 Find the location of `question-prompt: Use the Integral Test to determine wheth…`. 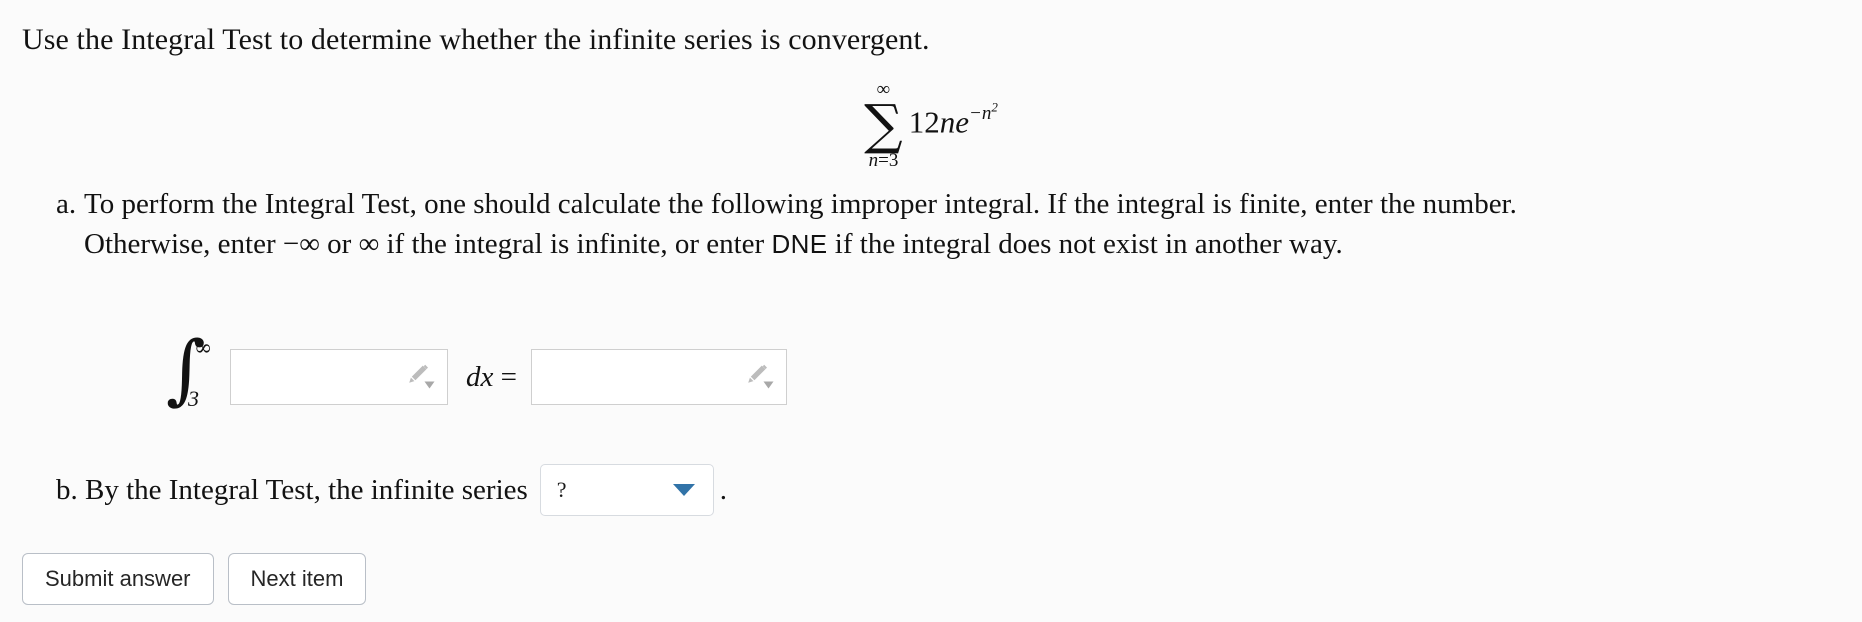

question-prompt: Use the Integral Test to determine wheth… is located at coordinates (476, 39).